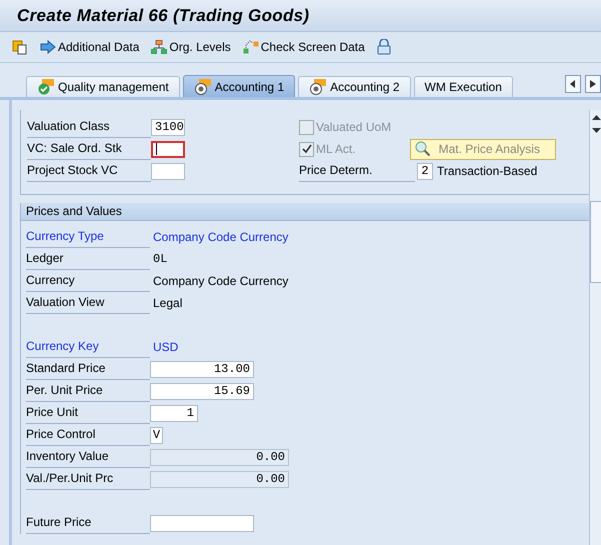 The width and height of the screenshot is (601, 545). Describe the element at coordinates (596, 130) in the screenshot. I see `down-arrow-icon` at that location.